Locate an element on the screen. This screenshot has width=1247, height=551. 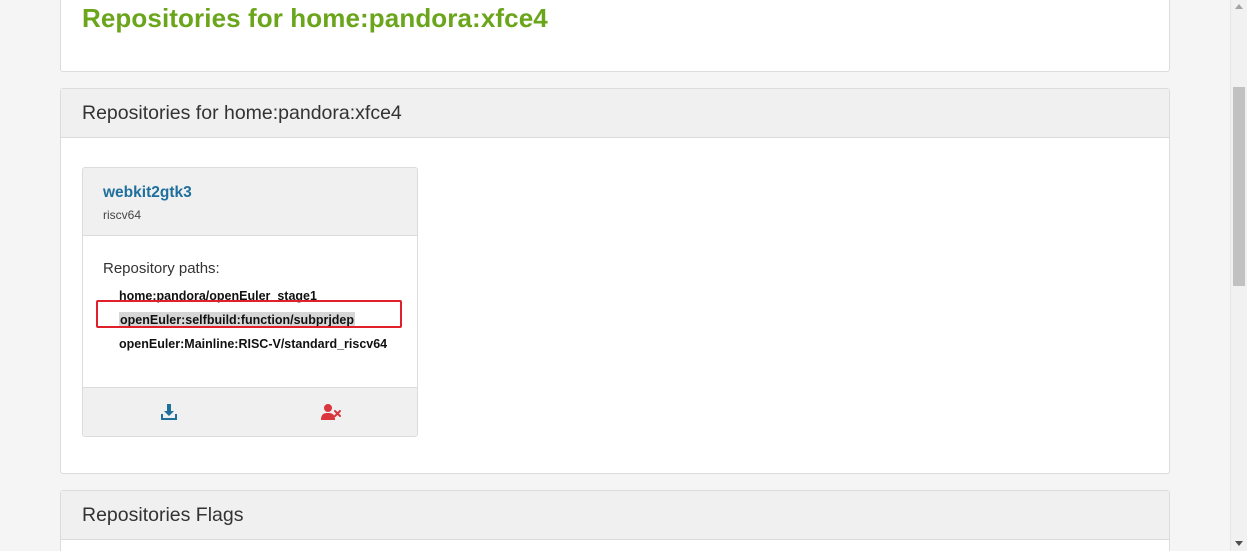
scroll-up-arrow-icon is located at coordinates (1239, 6).